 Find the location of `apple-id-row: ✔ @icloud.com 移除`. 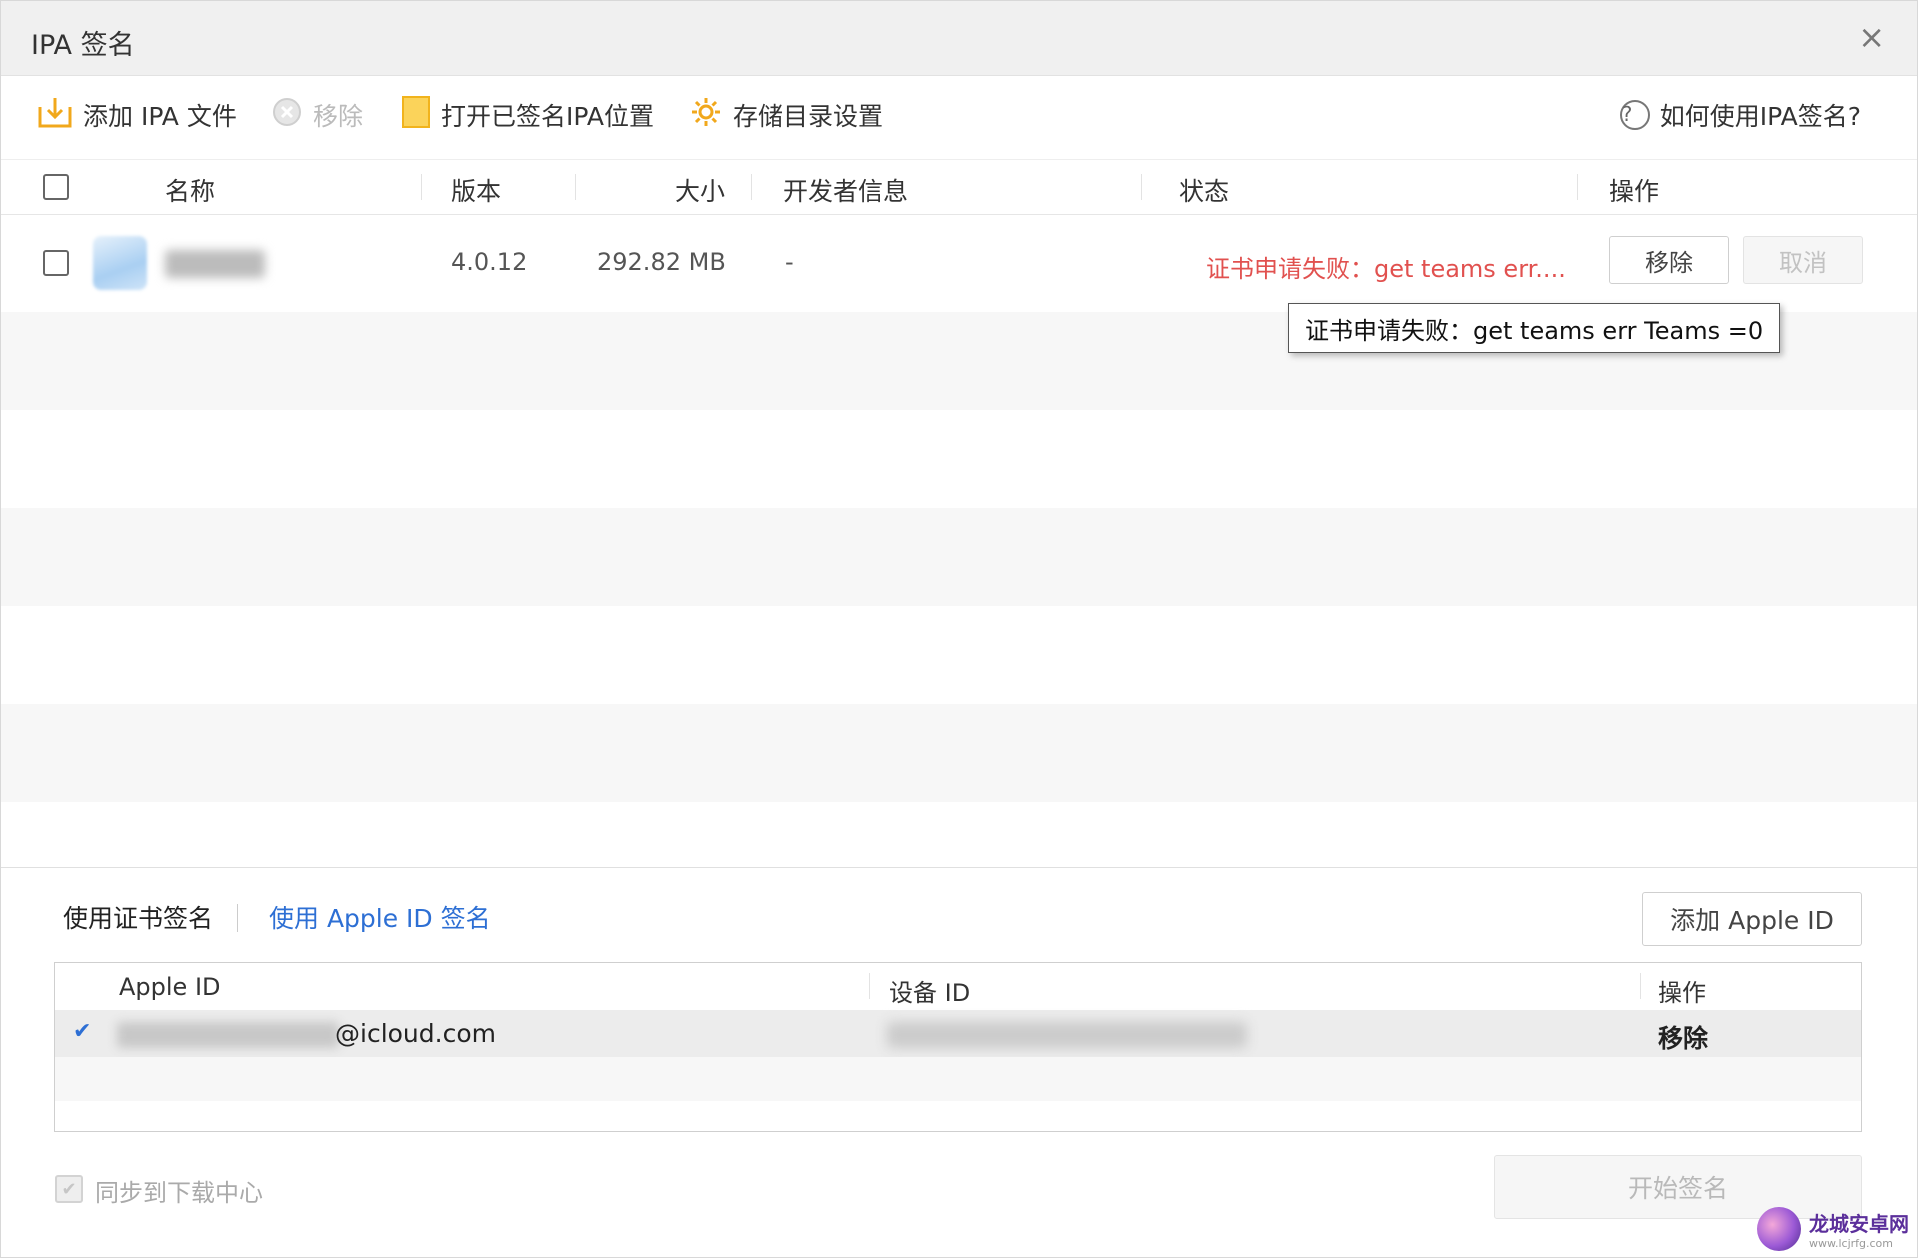

apple-id-row: ✔ @icloud.com 移除 is located at coordinates (958, 1033).